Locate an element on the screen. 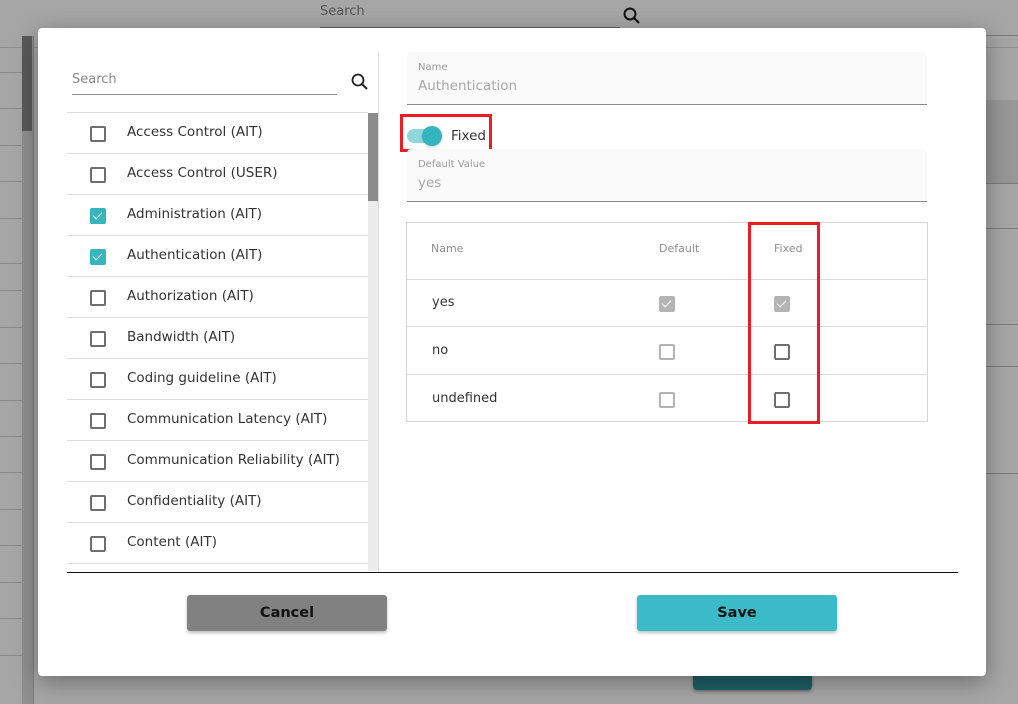 The height and width of the screenshot is (704, 1018). category-label: Bandwidth (AIT) is located at coordinates (181, 337).